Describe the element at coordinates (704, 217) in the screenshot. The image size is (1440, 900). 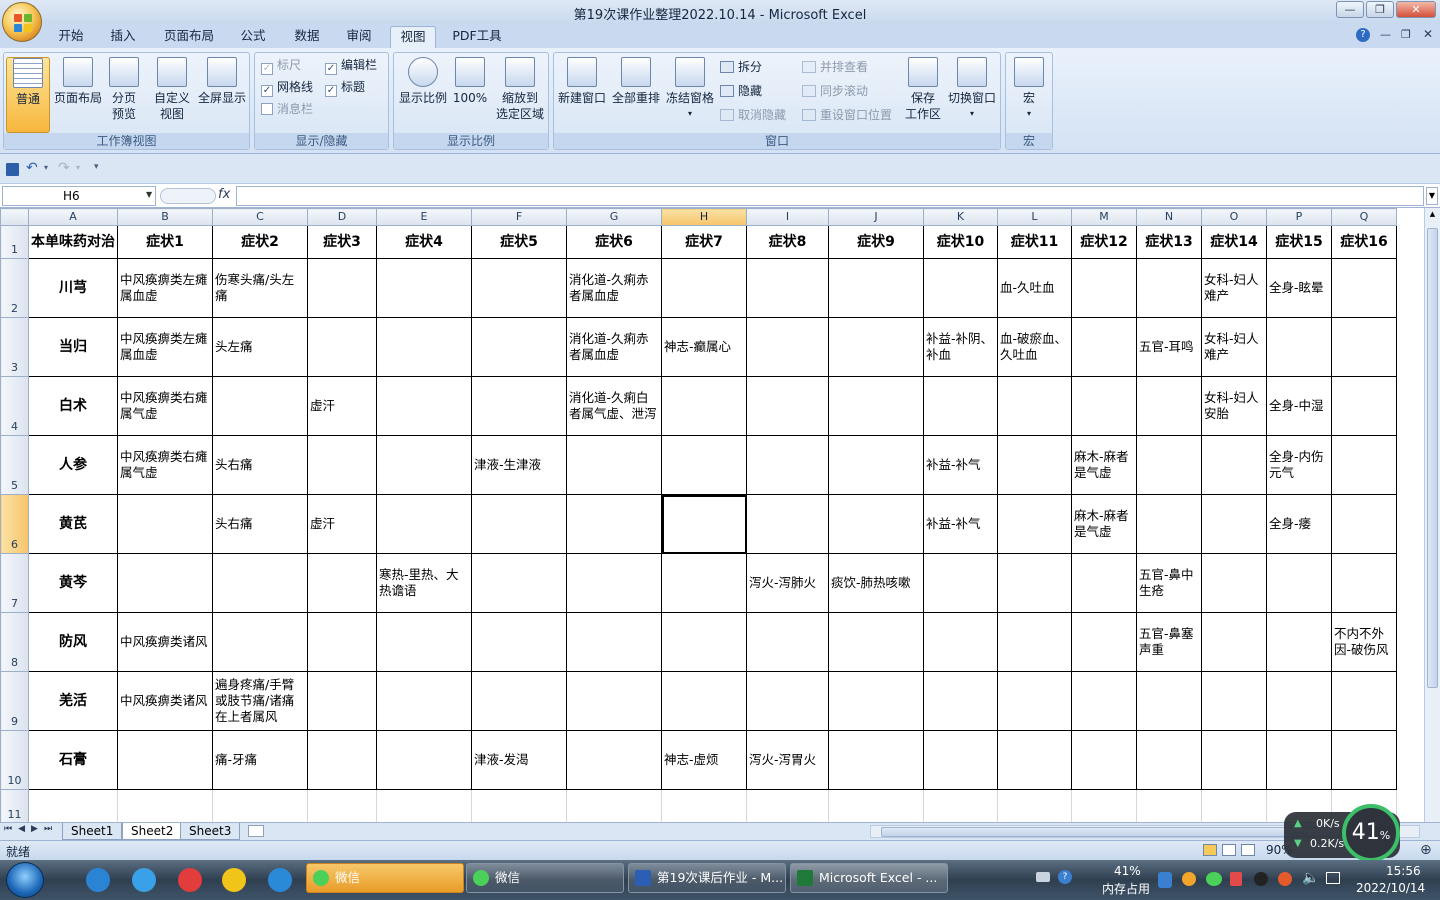
I see `column-header: H` at that location.